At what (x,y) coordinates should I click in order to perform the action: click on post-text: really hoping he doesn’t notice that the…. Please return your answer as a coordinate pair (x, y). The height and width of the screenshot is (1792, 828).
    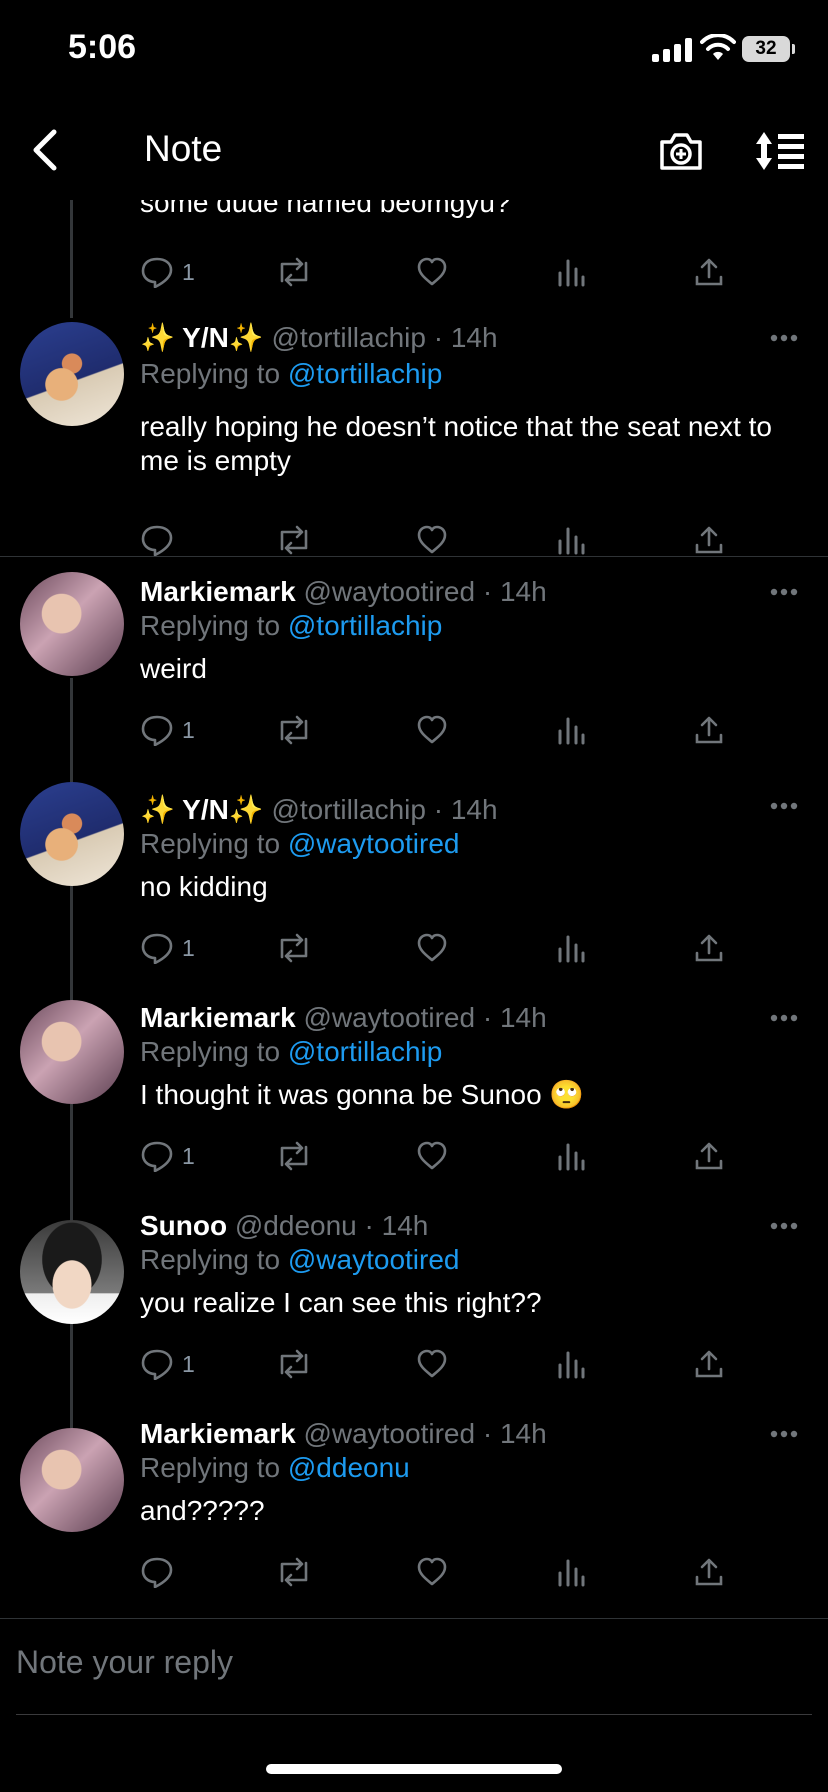
    Looking at the image, I should click on (456, 443).